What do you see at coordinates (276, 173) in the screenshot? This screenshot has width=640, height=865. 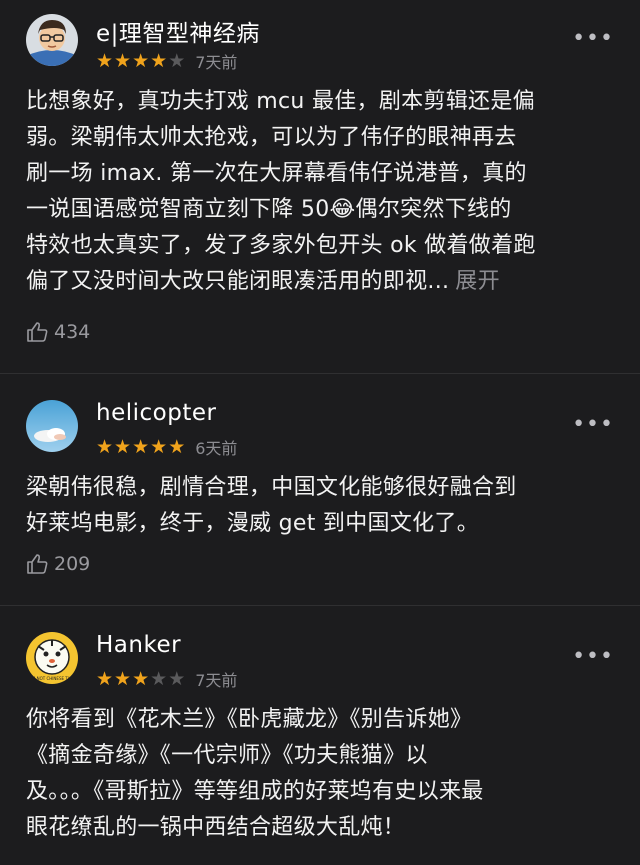 I see `review-line: 刷一场 imax. 第一次在大屏幕看伟仔说港普，真的` at bounding box center [276, 173].